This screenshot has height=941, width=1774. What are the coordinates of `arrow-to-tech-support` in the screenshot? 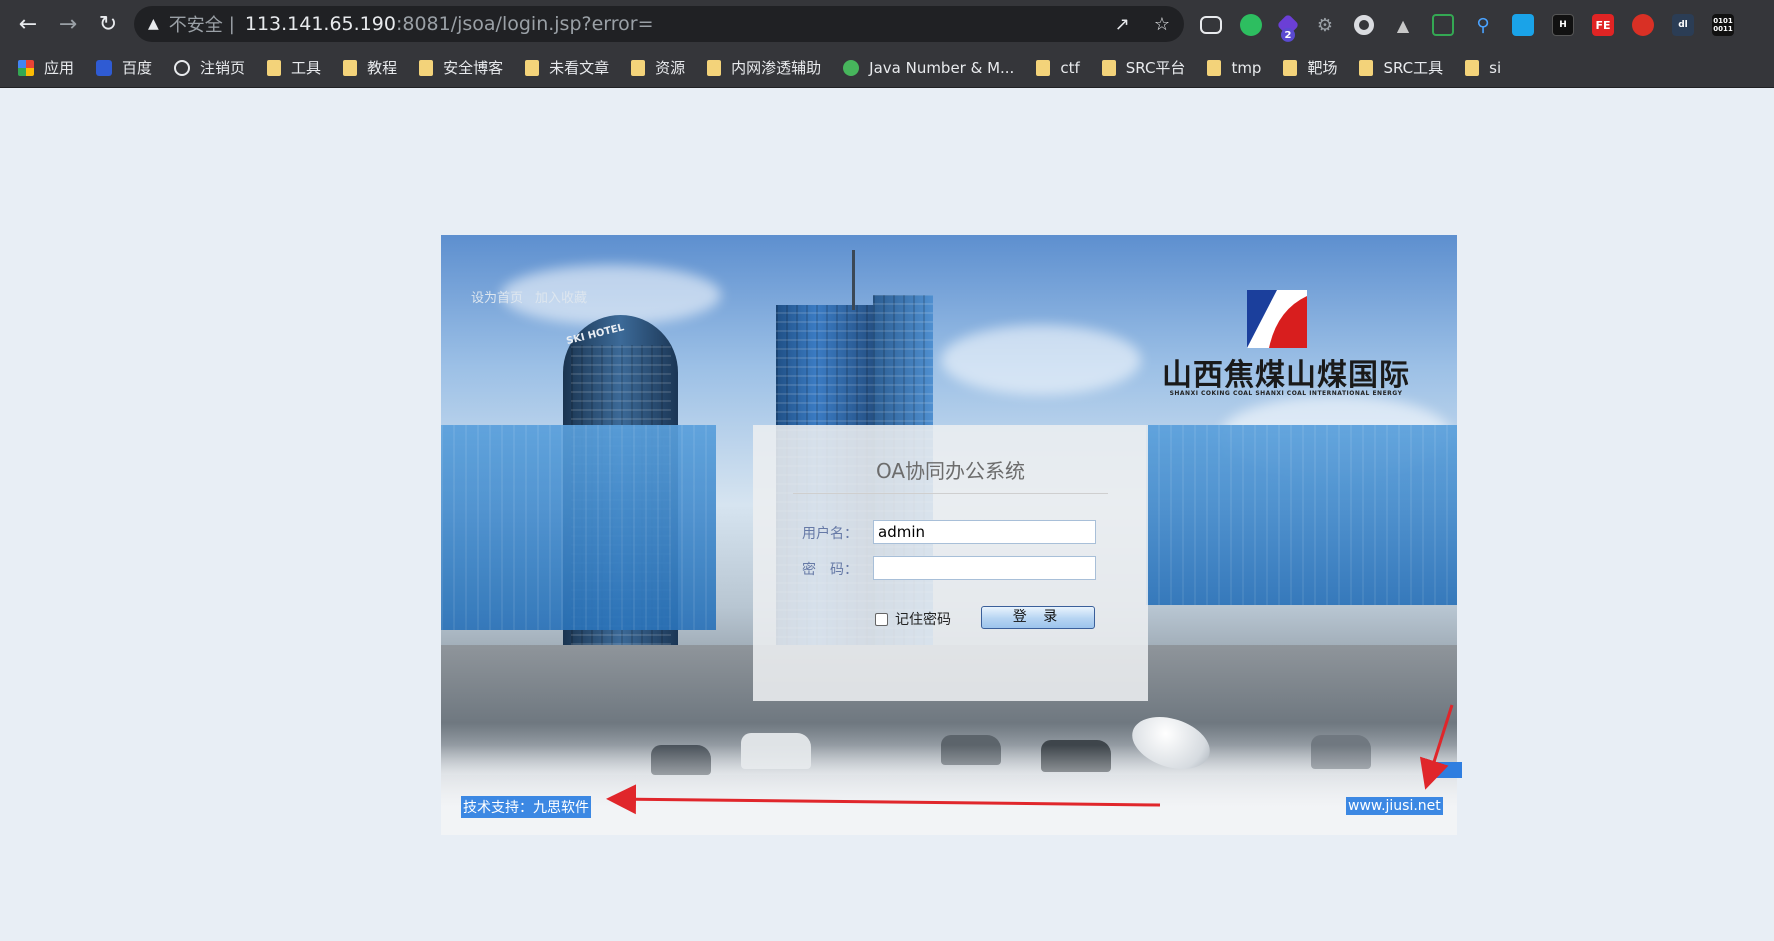 It's located at (883, 799).